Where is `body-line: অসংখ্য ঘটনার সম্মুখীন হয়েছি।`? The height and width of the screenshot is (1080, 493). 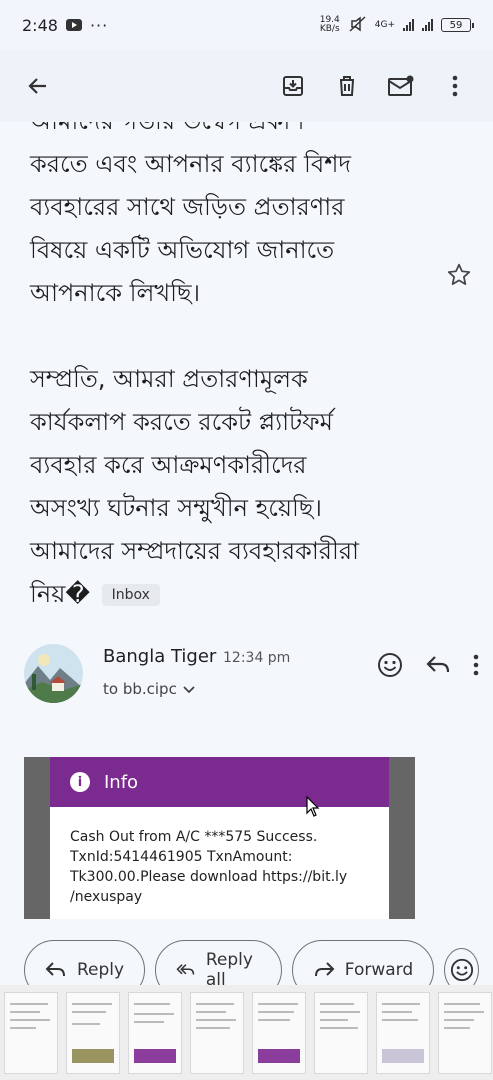
body-line: অসংখ্য ঘটনার সম্মুখীন হয়েছি। is located at coordinates (176, 508).